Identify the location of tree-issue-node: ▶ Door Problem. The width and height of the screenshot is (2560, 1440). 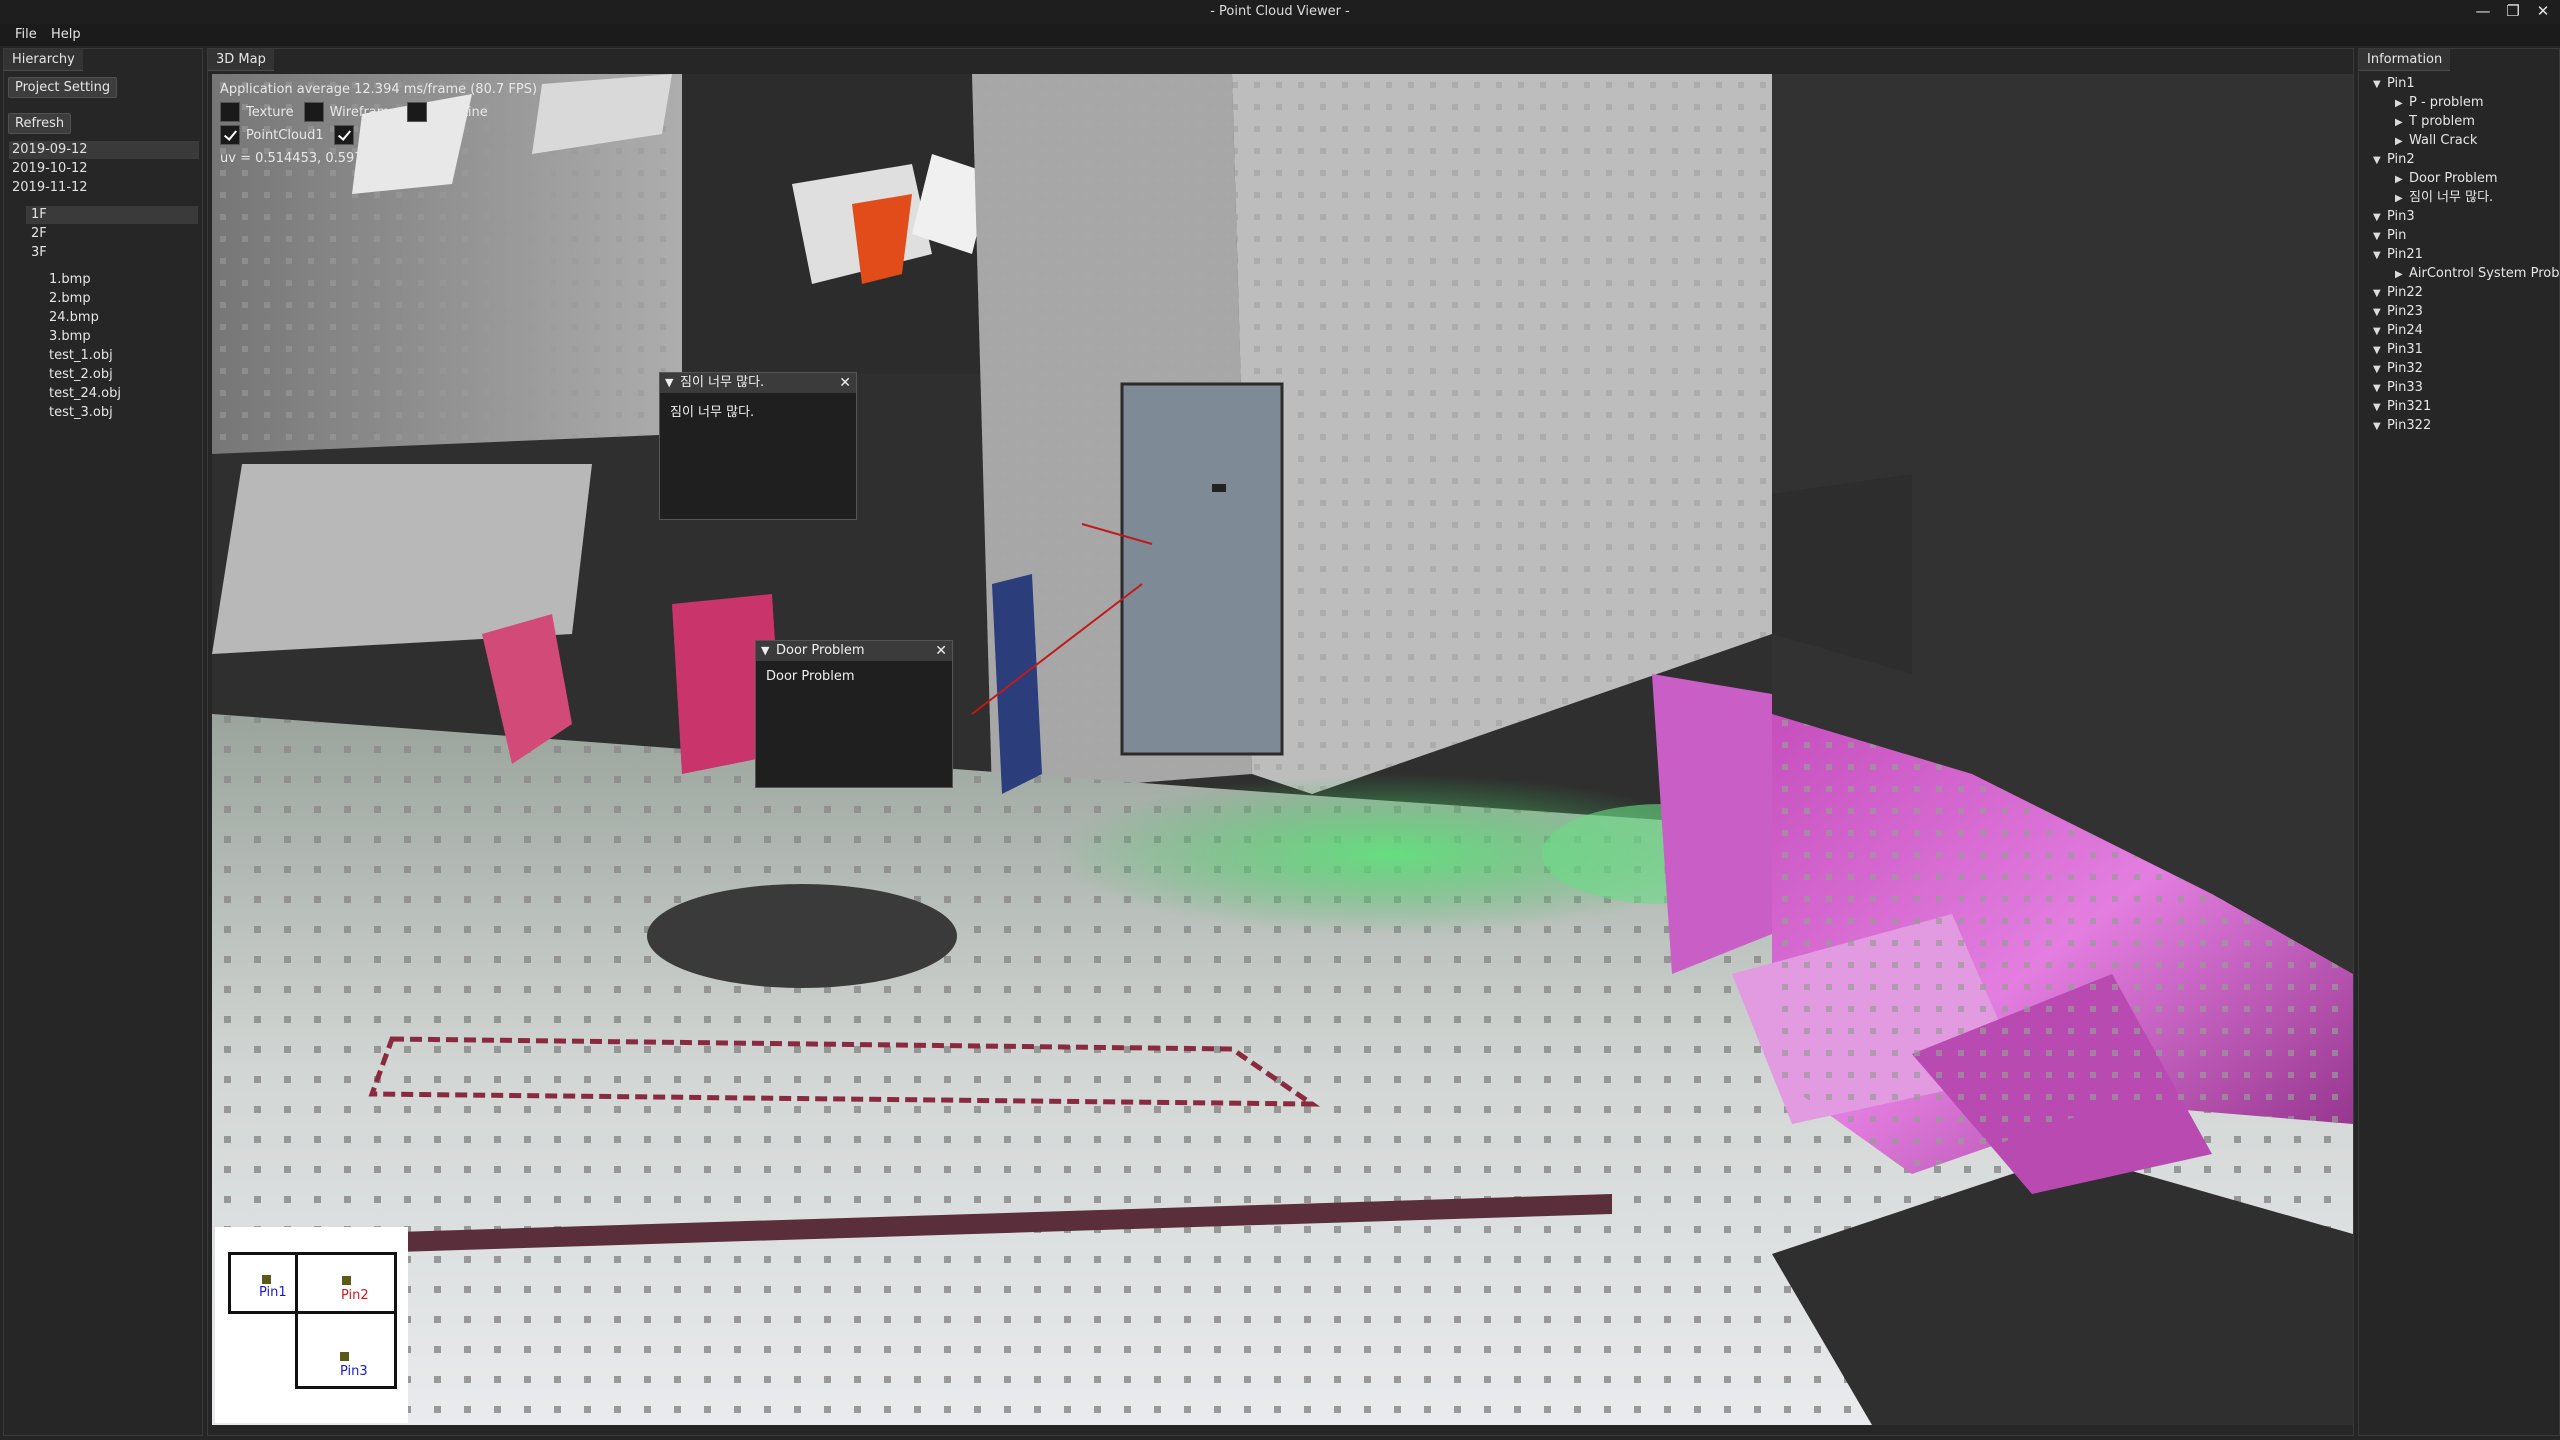
(2446, 179).